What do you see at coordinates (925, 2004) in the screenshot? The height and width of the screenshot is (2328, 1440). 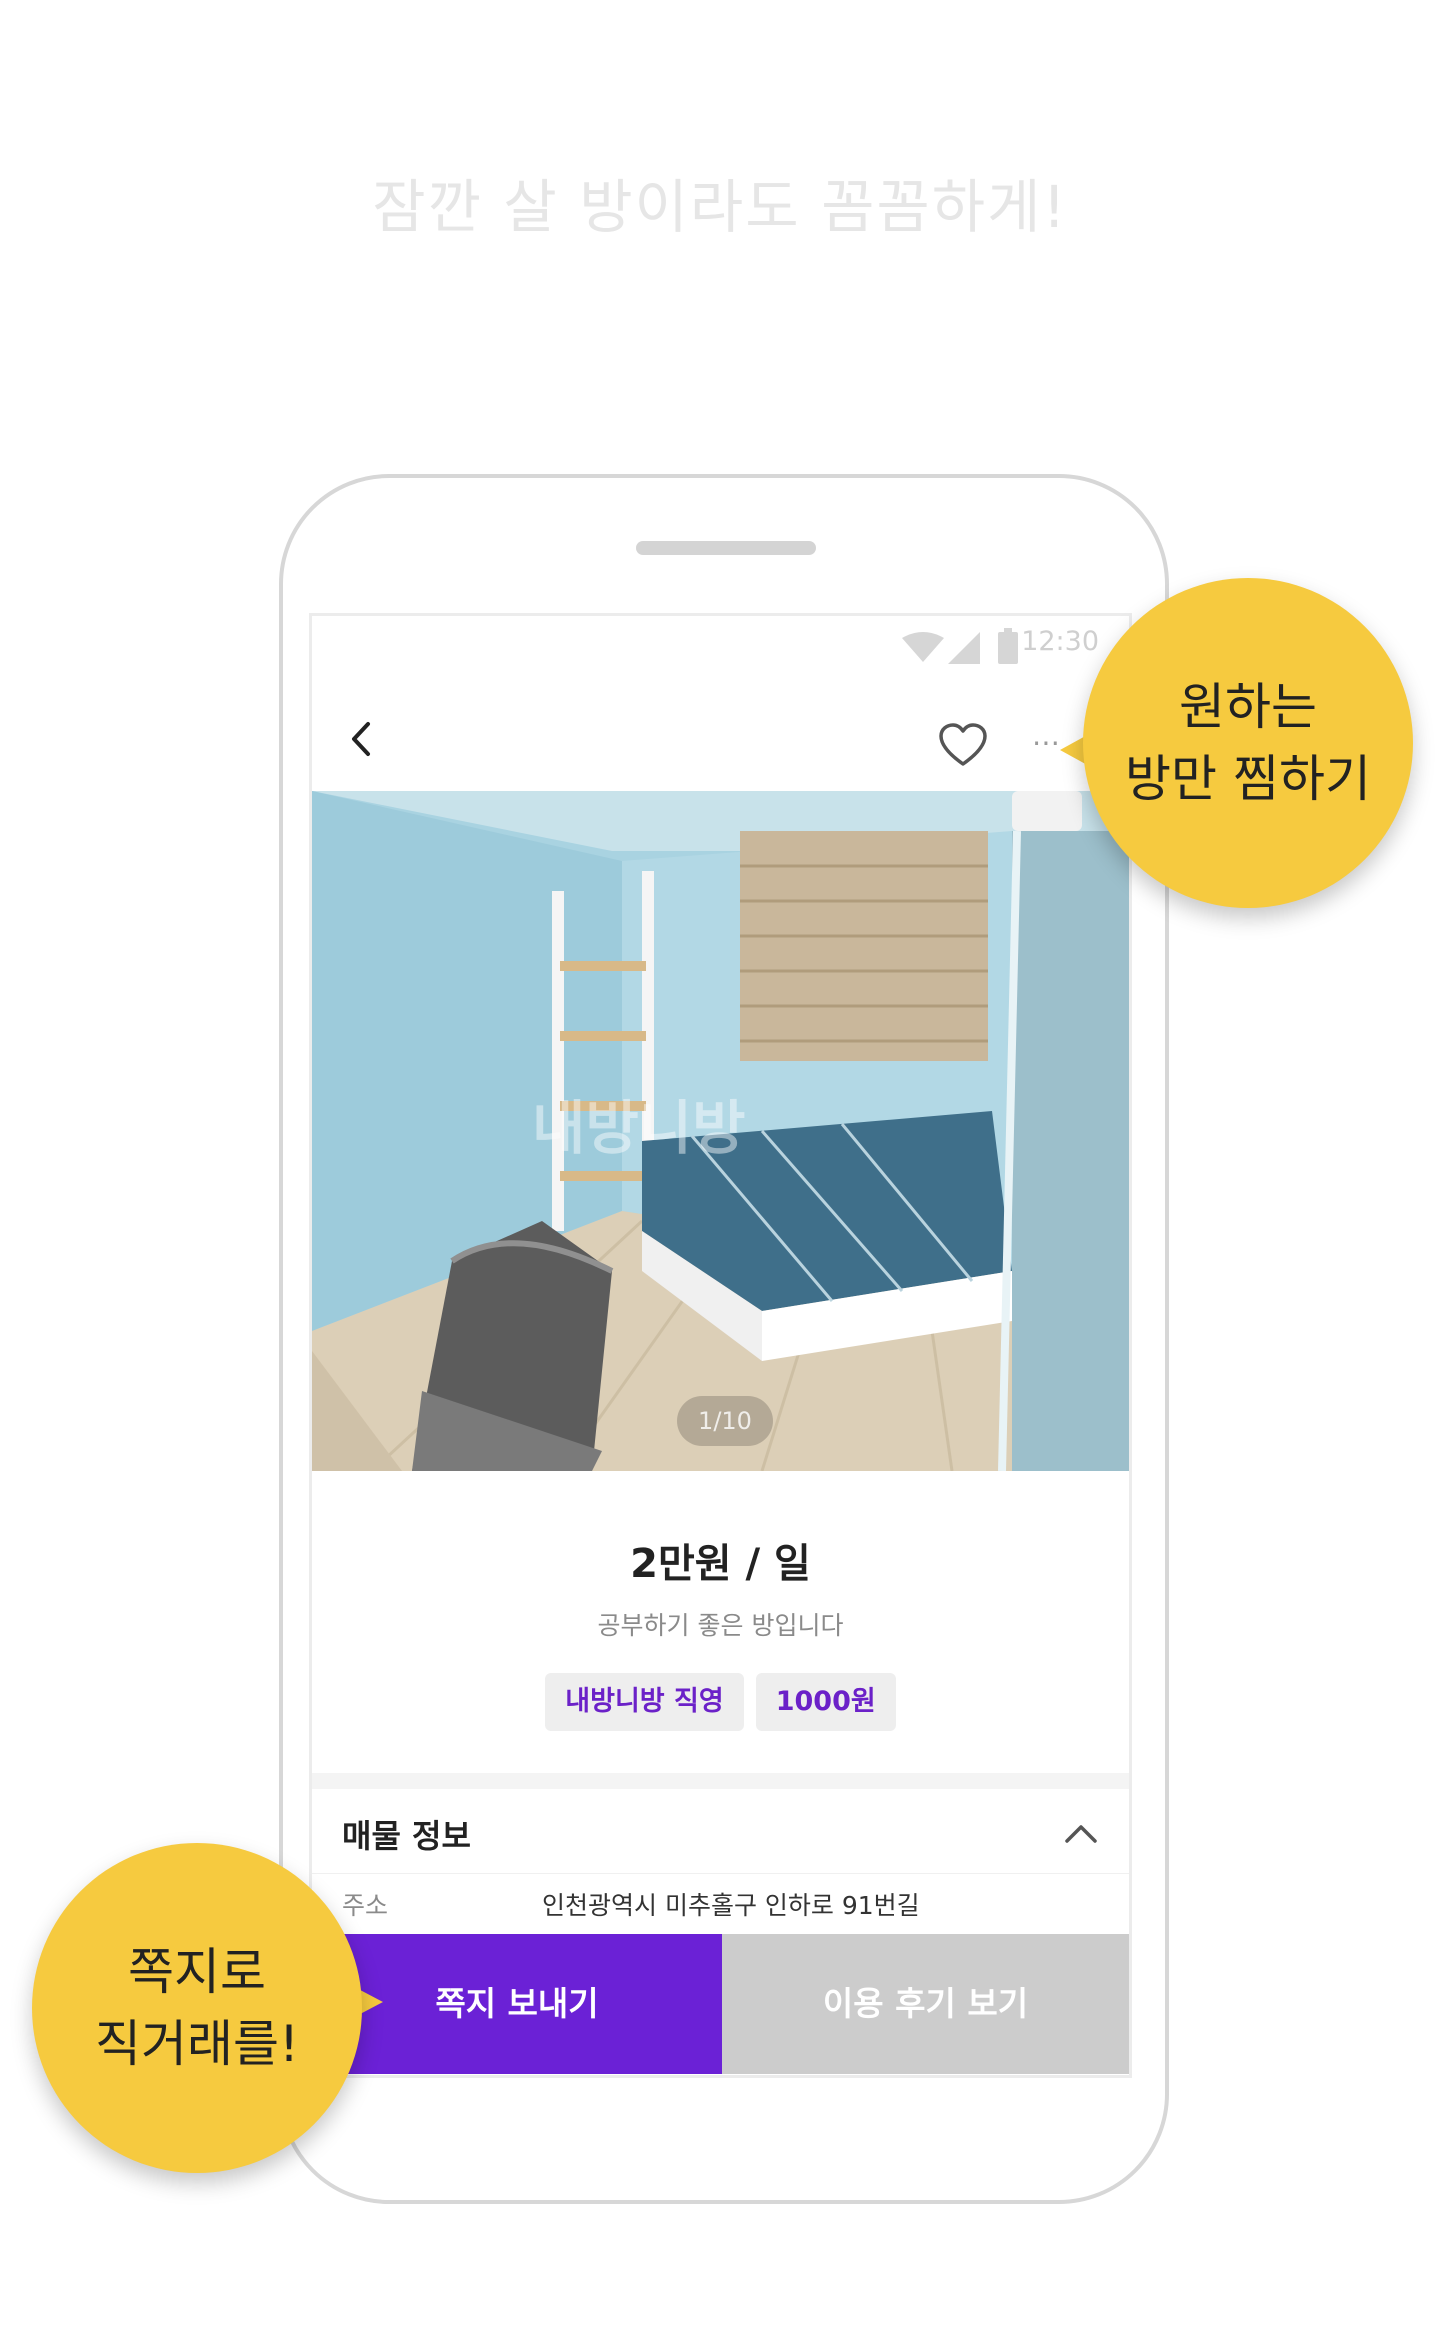 I see `view-reviews-button: 이용 후기 보기` at bounding box center [925, 2004].